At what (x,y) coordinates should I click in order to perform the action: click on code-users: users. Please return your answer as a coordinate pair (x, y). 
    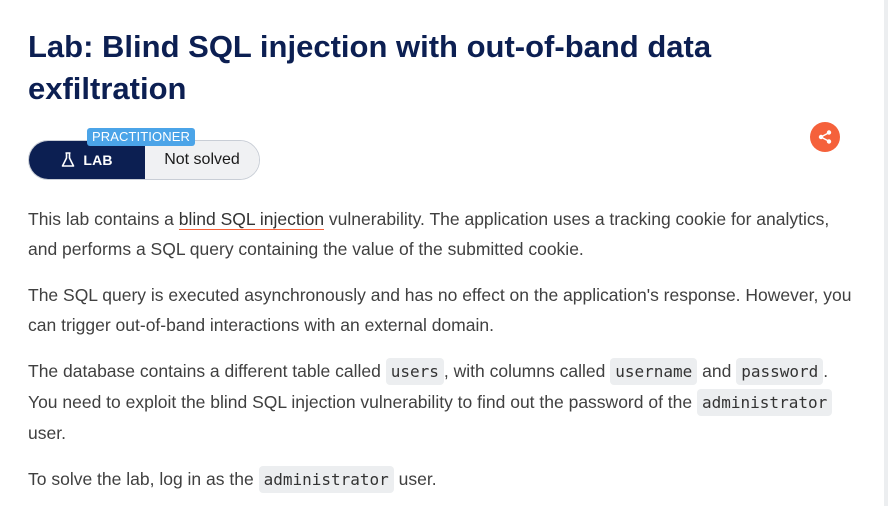
    Looking at the image, I should click on (414, 371).